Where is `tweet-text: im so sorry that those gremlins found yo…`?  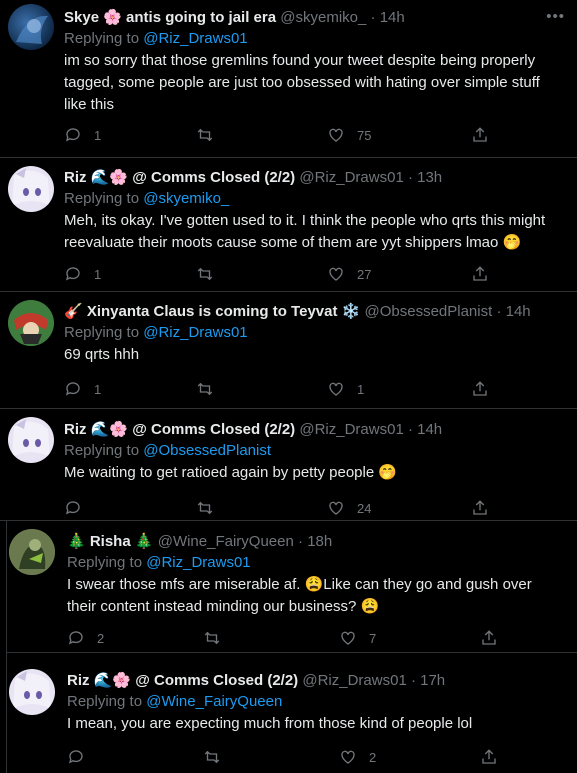
tweet-text: im so sorry that those gremlins found yo… is located at coordinates (302, 82).